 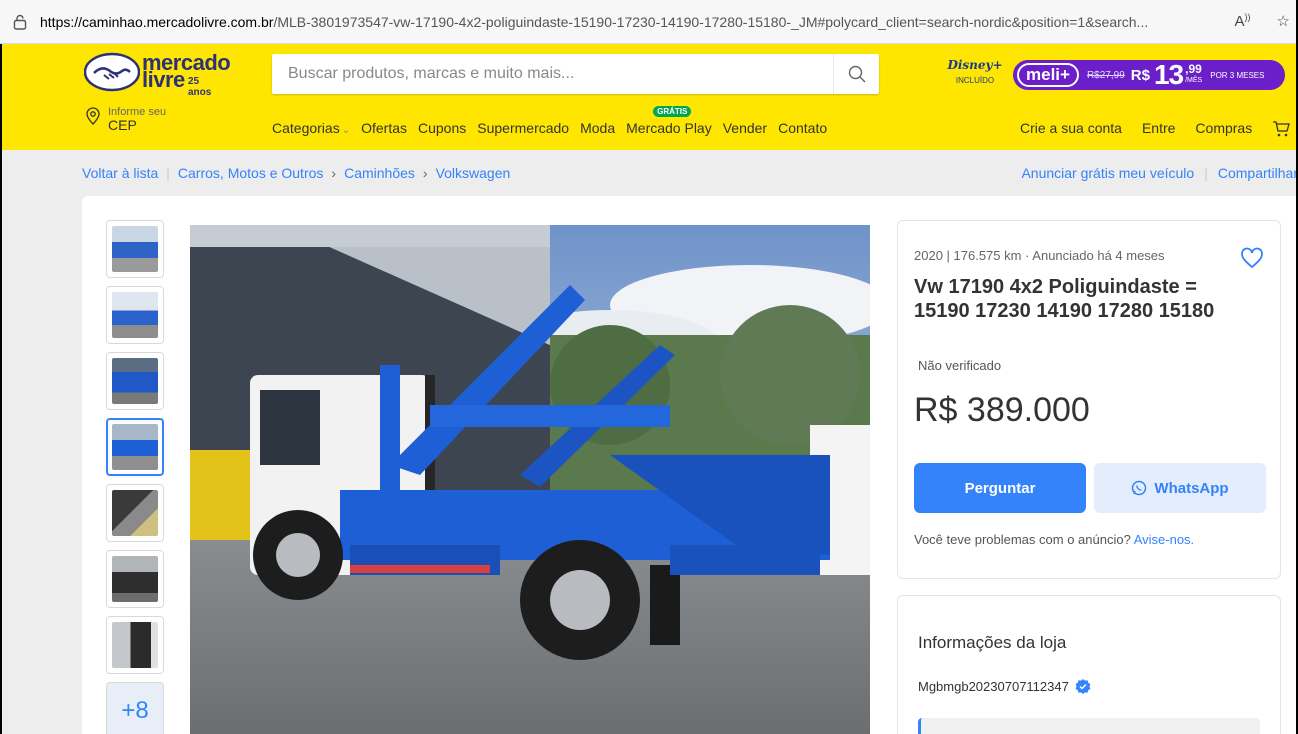 What do you see at coordinates (1139, 488) in the screenshot?
I see `whatsapp-icon` at bounding box center [1139, 488].